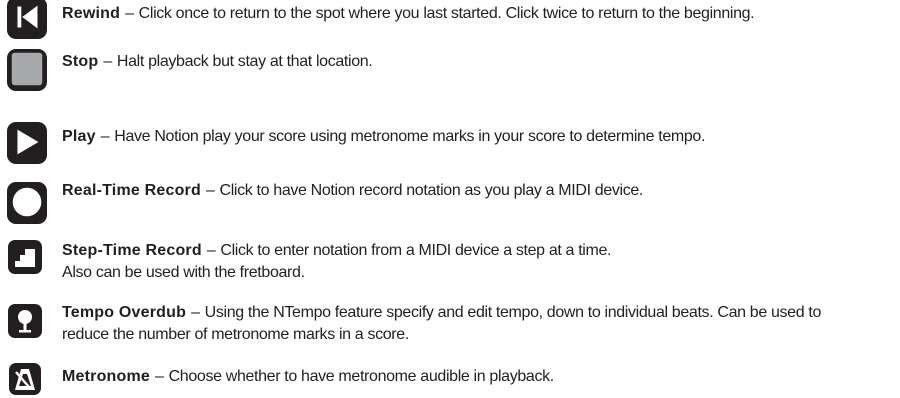  Describe the element at coordinates (91, 13) in the screenshot. I see `rewind-label: Rewind` at that location.